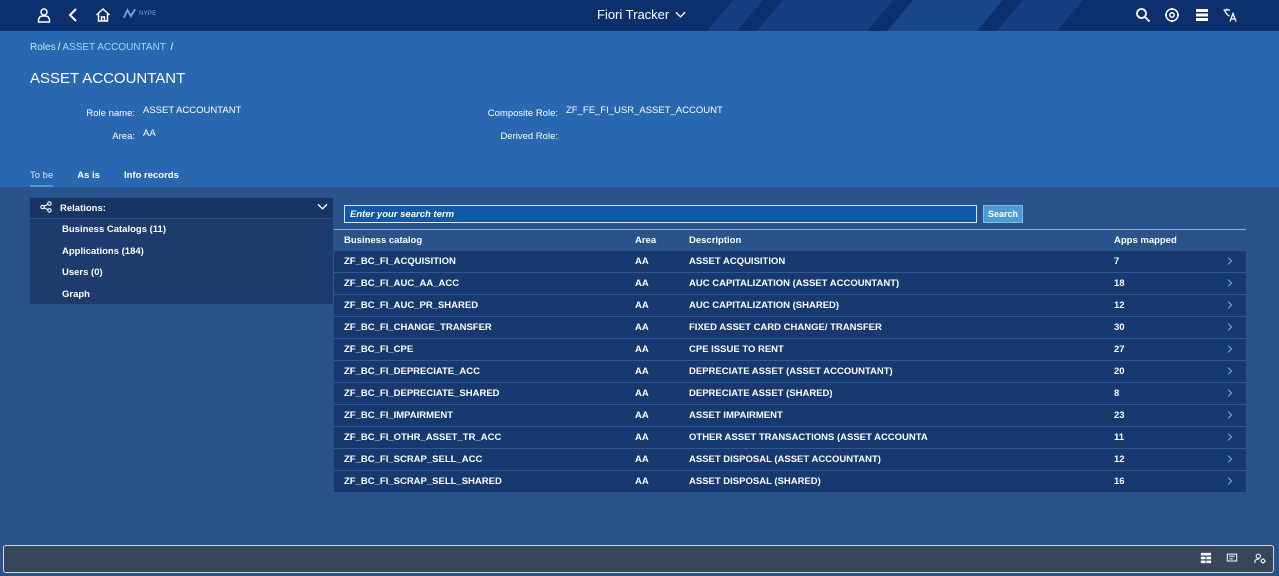 This screenshot has width=1279, height=576. Describe the element at coordinates (74, 15) in the screenshot. I see `back-icon` at that location.